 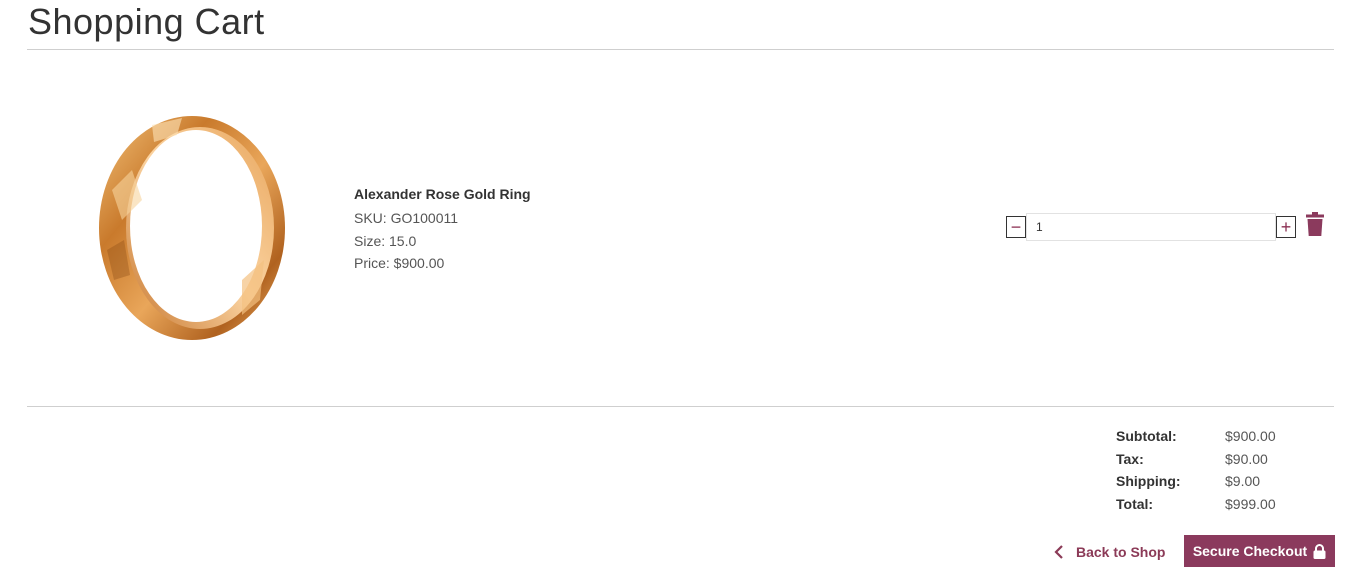 What do you see at coordinates (1196, 459) in the screenshot?
I see `summary-row-tax: Tax: $90.00` at bounding box center [1196, 459].